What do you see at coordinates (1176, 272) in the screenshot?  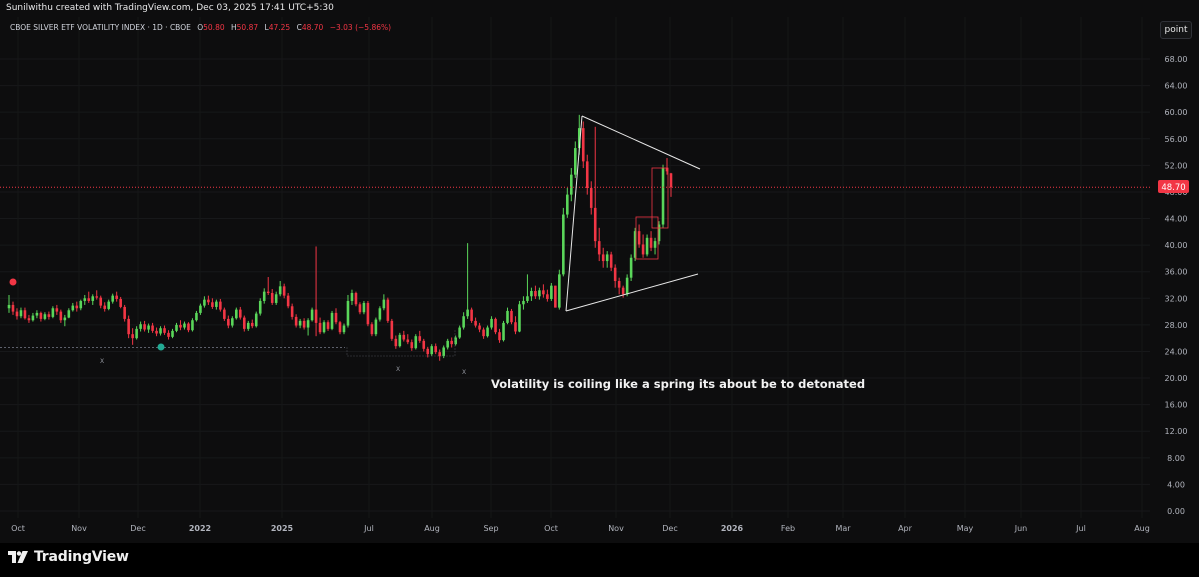 I see `y-tick-label: 36.00` at bounding box center [1176, 272].